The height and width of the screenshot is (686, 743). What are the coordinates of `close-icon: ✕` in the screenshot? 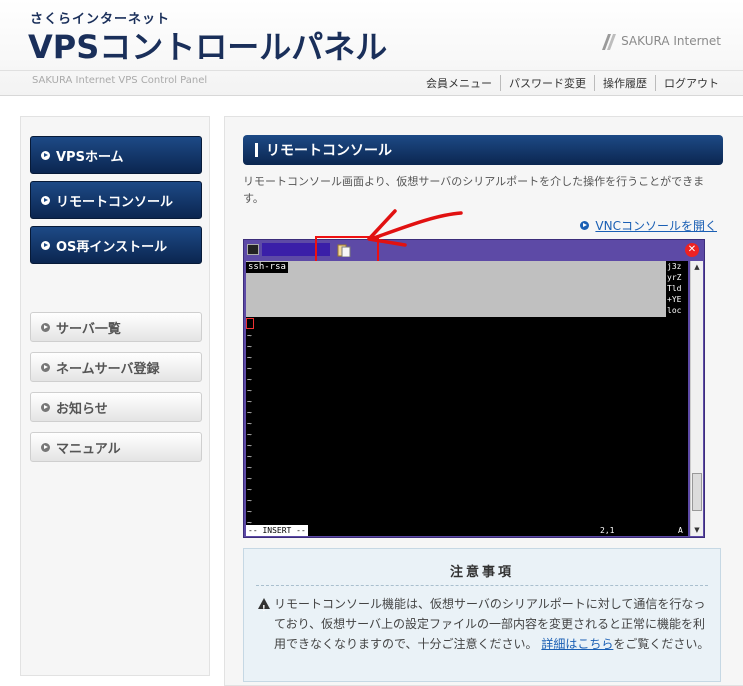 It's located at (692, 250).